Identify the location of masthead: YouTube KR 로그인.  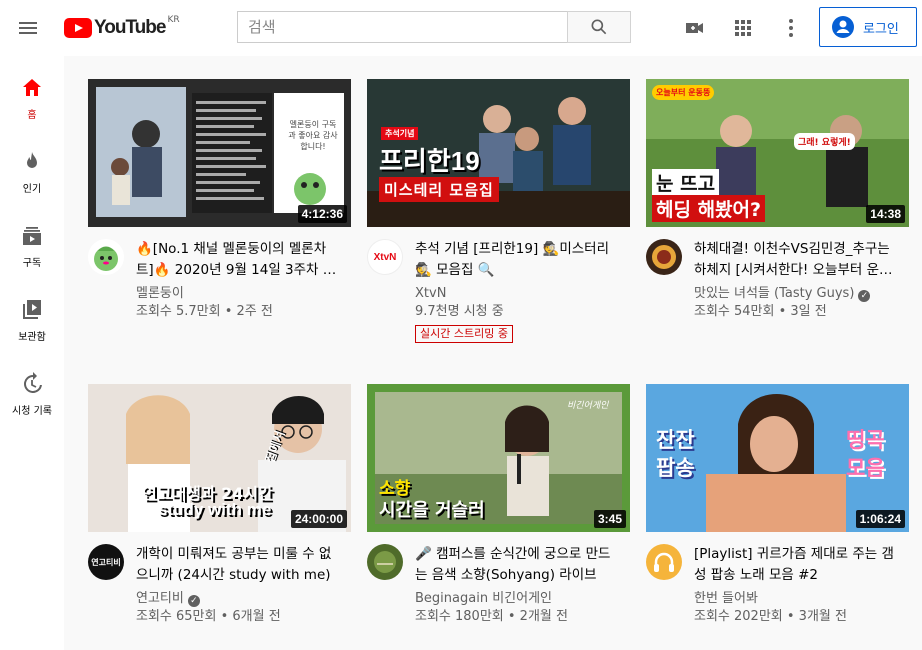
(461, 28).